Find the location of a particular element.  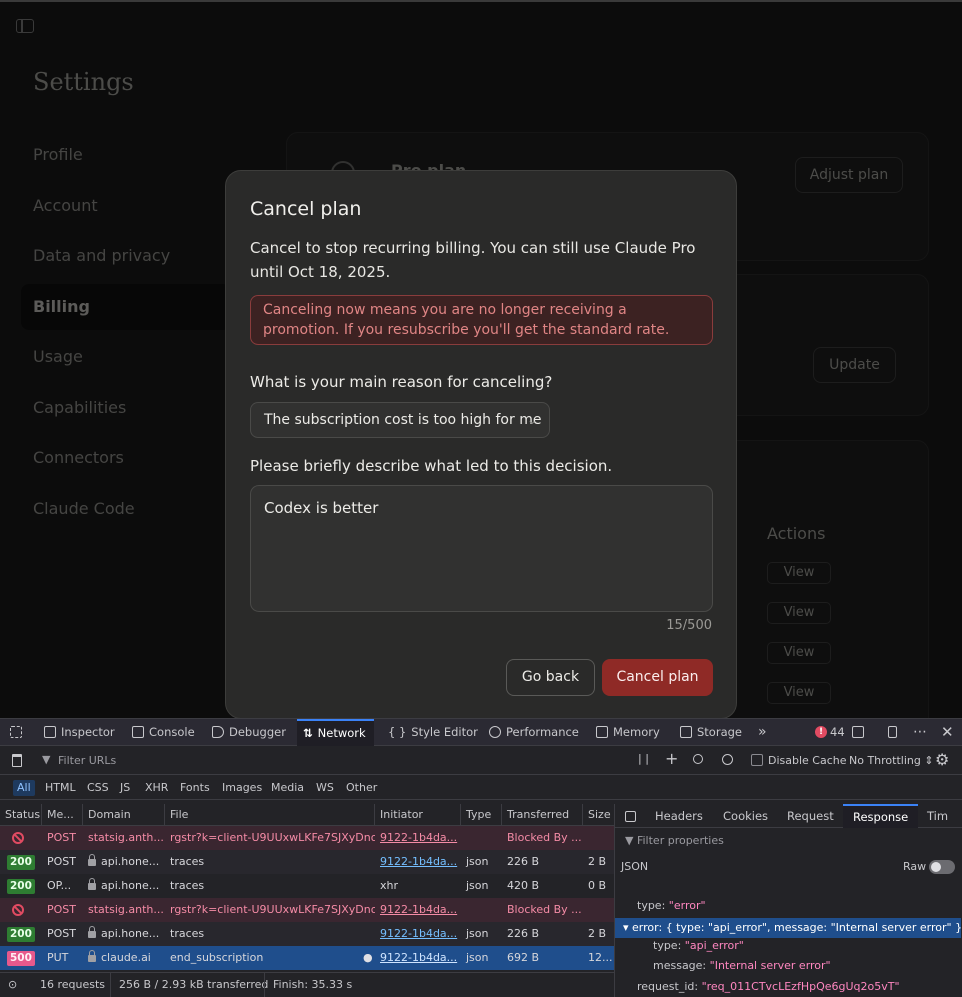

panel-toggle-icon is located at coordinates (630, 816).